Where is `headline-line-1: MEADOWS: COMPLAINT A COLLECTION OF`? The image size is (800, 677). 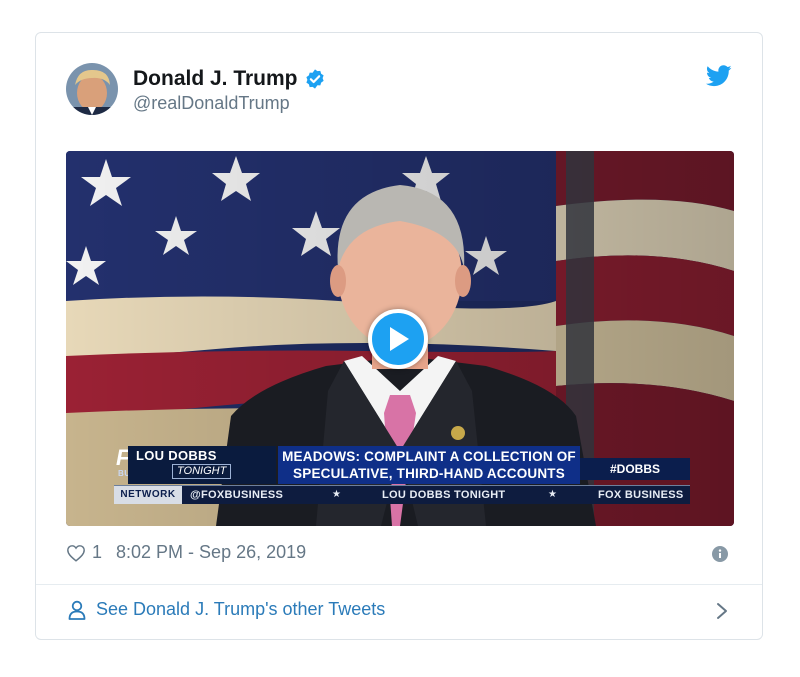
headline-line-1: MEADOWS: COMPLAINT A COLLECTION OF is located at coordinates (429, 456).